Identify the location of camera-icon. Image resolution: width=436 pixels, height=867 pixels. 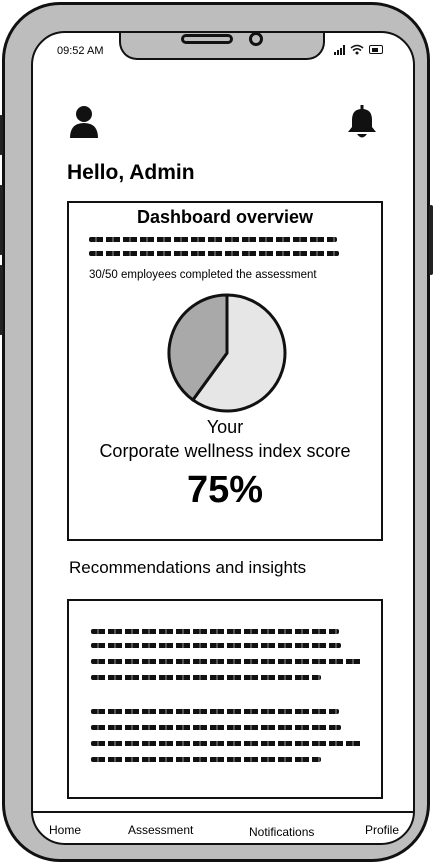
(256, 39).